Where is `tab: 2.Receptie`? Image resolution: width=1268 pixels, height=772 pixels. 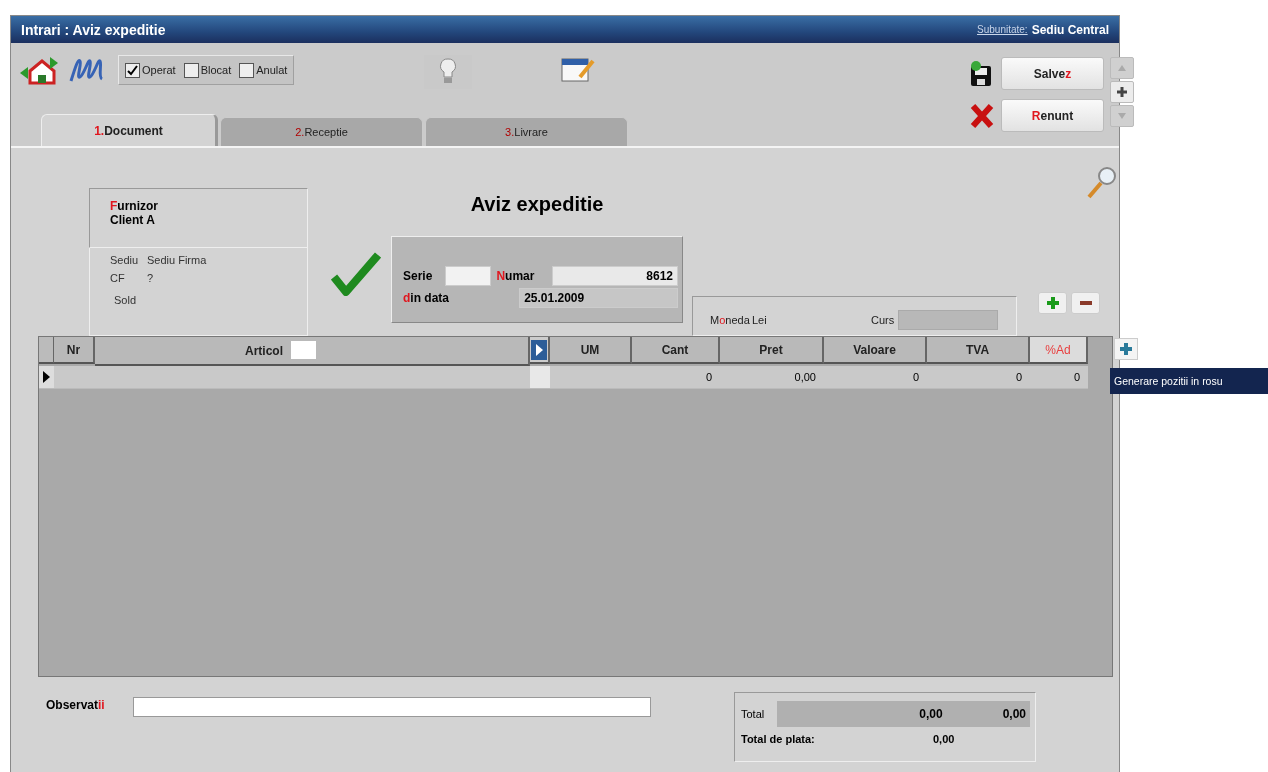 tab: 2.Receptie is located at coordinates (321, 131).